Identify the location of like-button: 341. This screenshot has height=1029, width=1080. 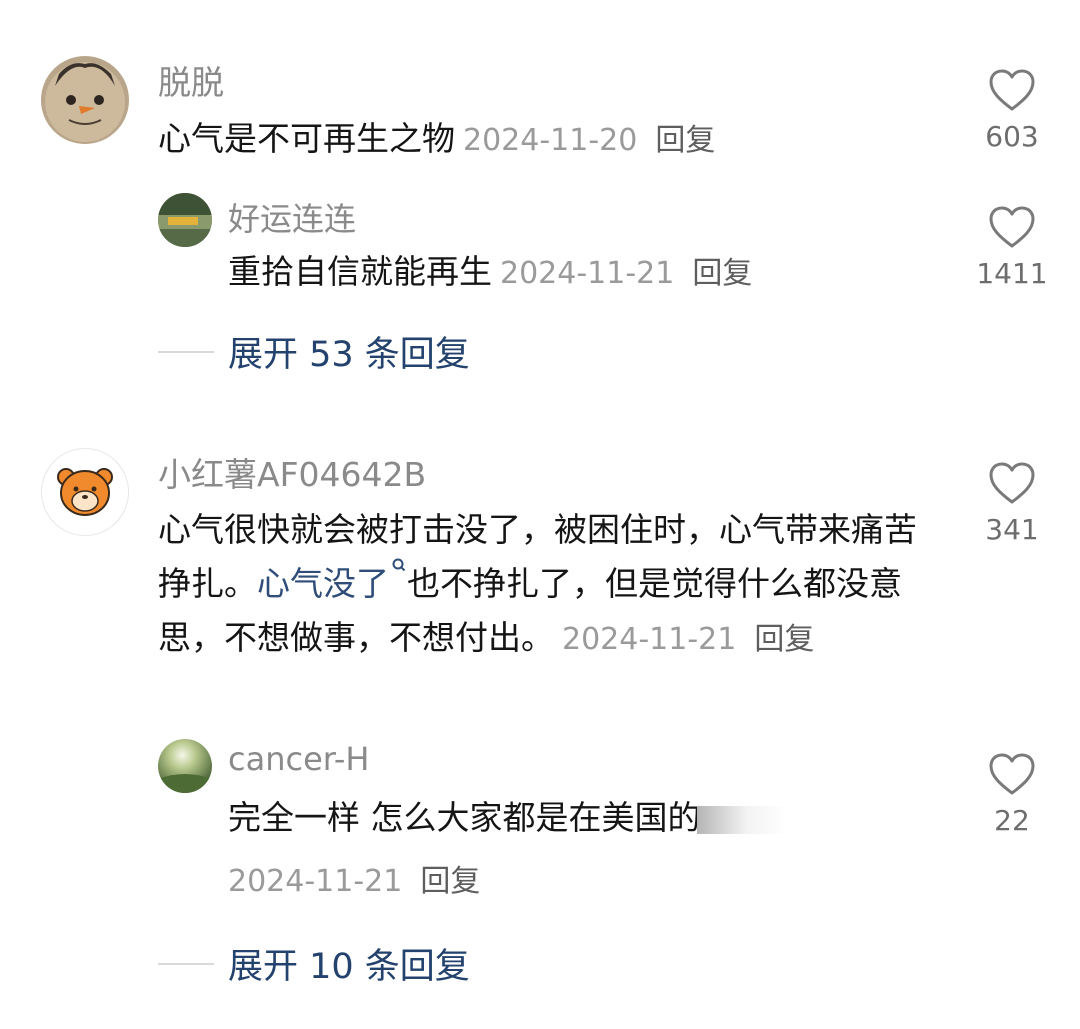
(1012, 503).